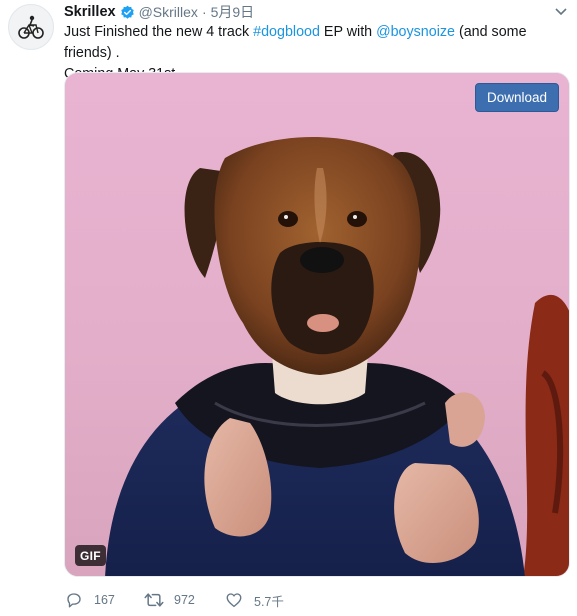 This screenshot has height=616, width=577. I want to click on avatar, so click(31, 27).